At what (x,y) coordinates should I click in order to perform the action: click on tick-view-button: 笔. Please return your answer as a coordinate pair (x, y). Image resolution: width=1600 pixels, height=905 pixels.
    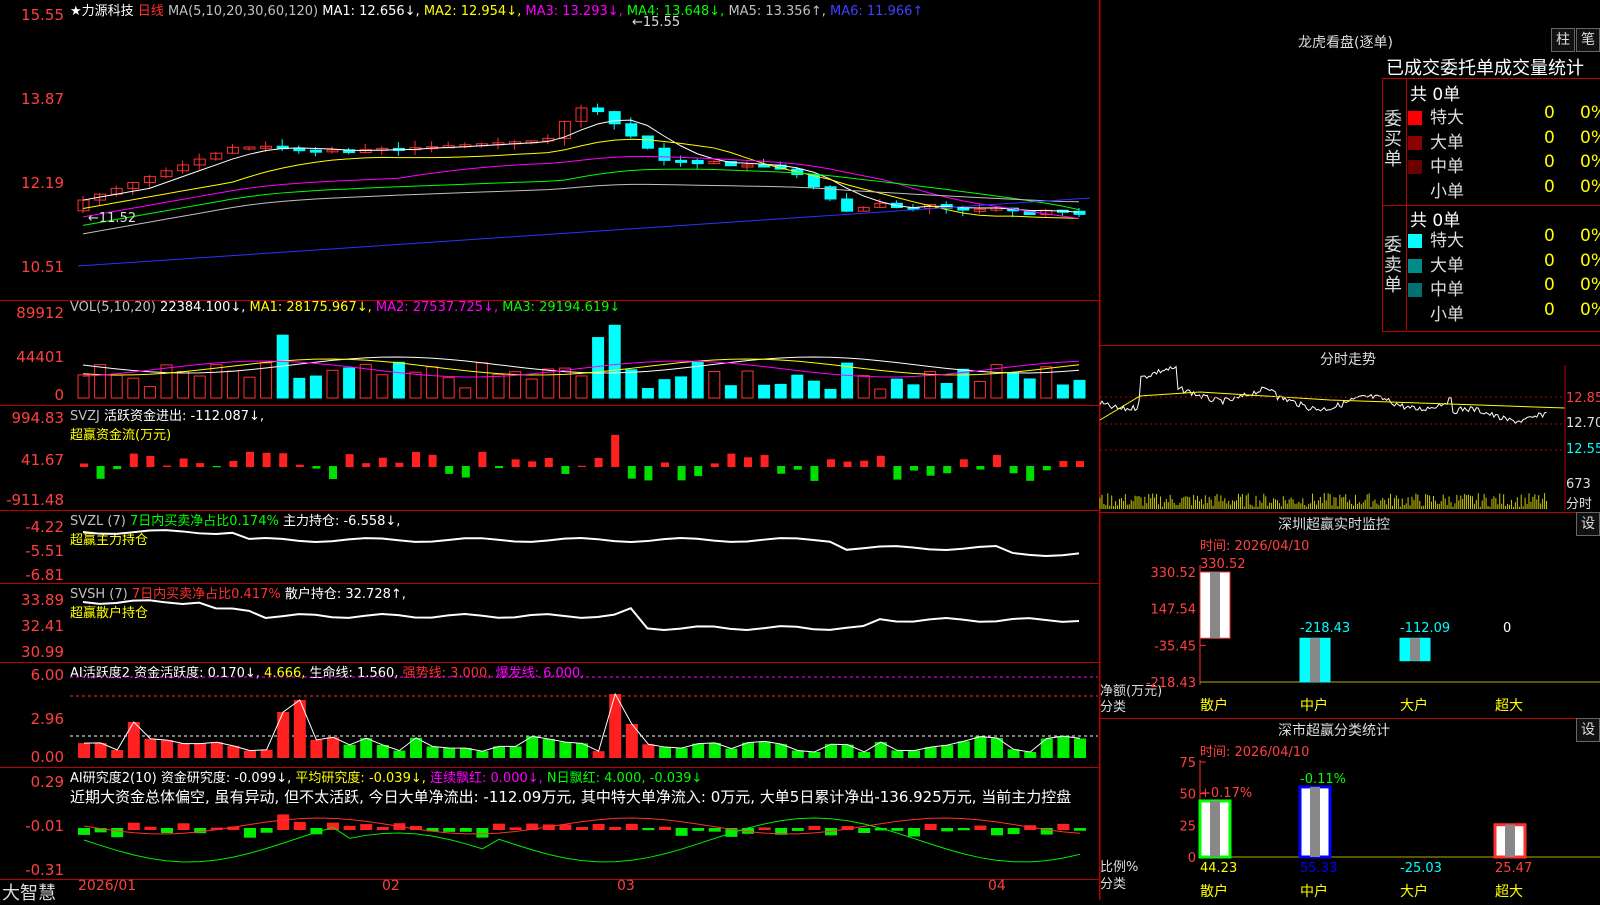
    Looking at the image, I should click on (1588, 40).